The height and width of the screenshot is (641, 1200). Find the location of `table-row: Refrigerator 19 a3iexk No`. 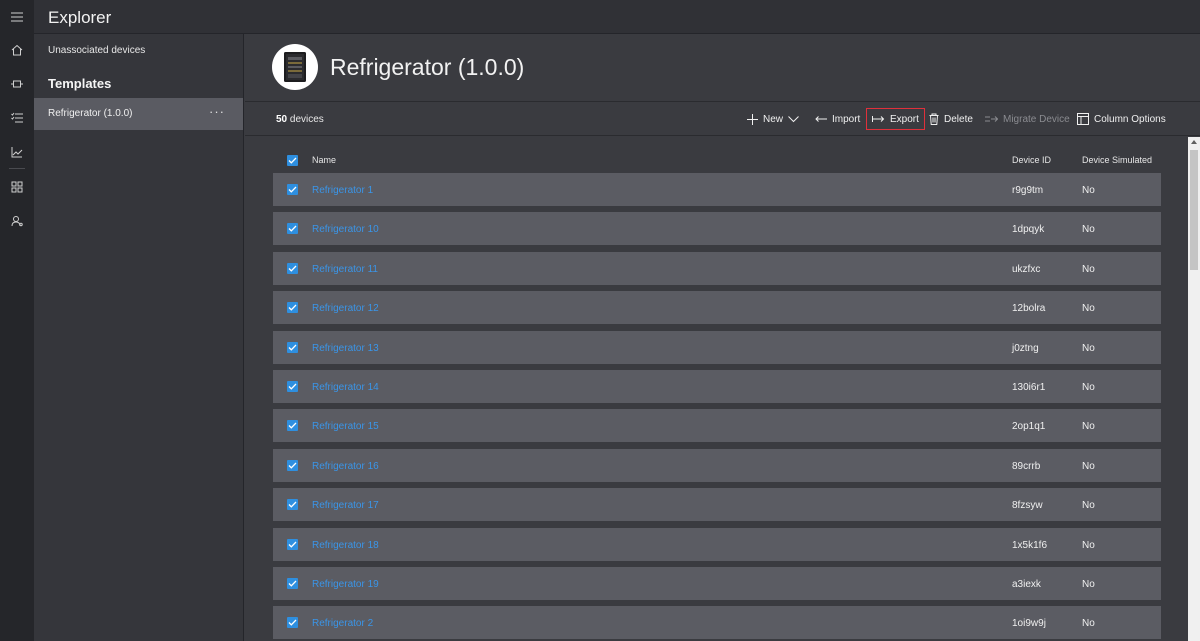

table-row: Refrigerator 19 a3iexk No is located at coordinates (717, 583).